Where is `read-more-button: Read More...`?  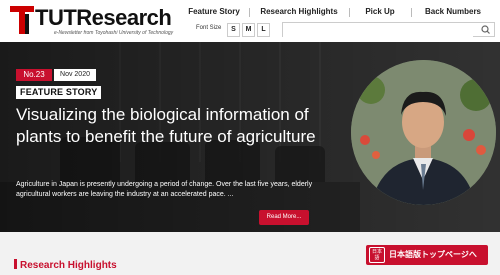 read-more-button: Read More... is located at coordinates (284, 217).